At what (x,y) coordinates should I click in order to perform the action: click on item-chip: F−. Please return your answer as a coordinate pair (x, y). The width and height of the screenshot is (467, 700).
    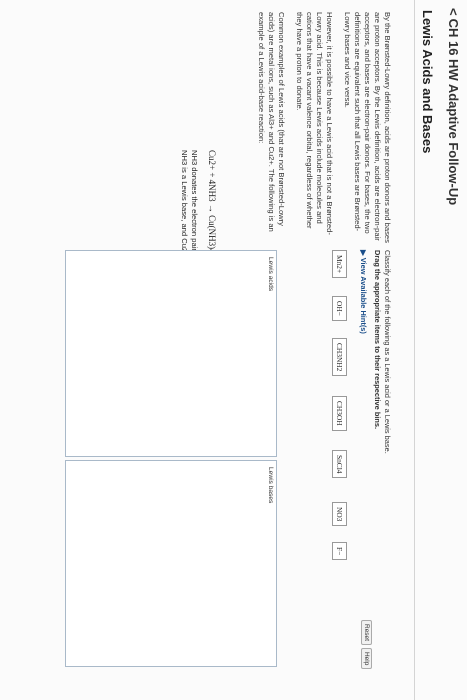
    Looking at the image, I should click on (339, 551).